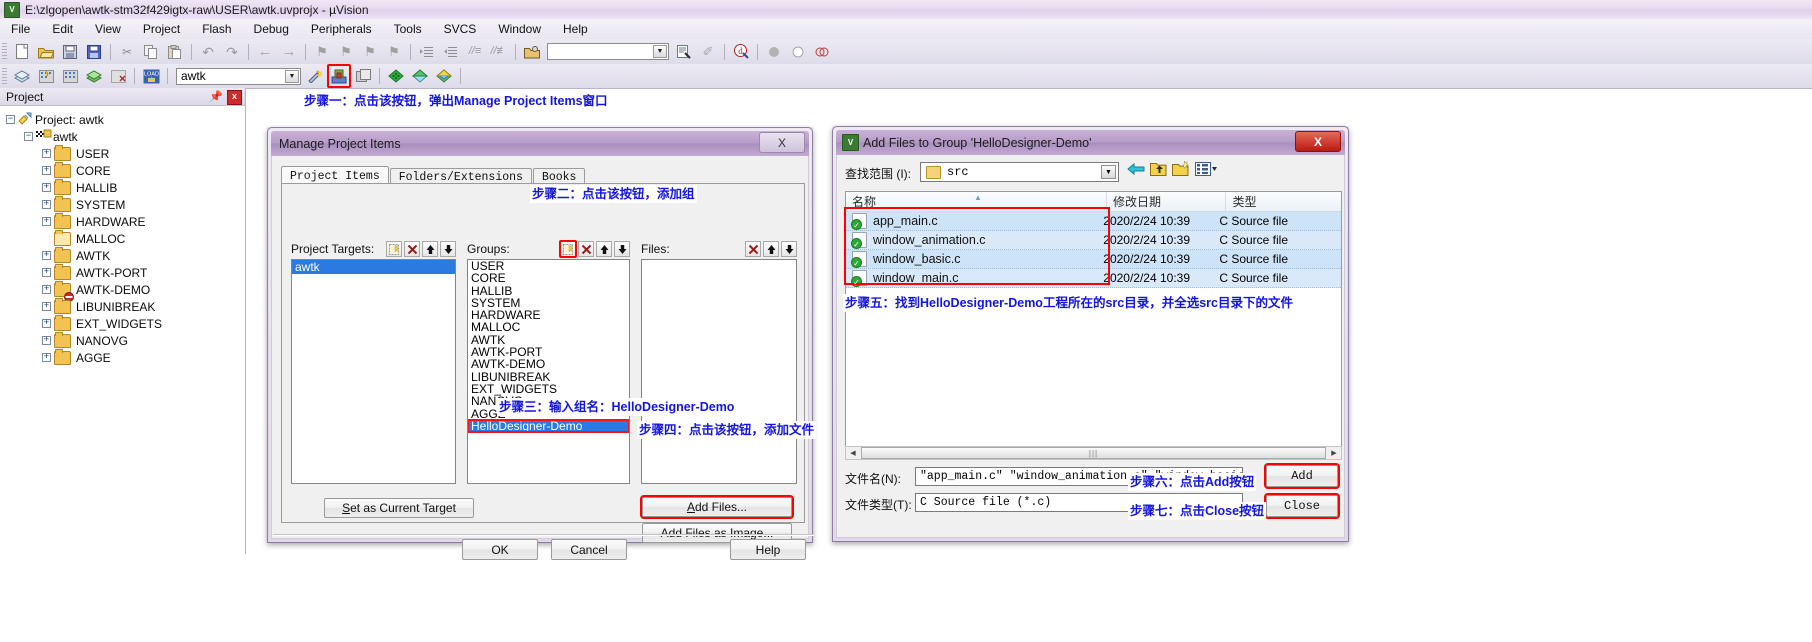  I want to click on uncomment-icon: //≢, so click(499, 52).